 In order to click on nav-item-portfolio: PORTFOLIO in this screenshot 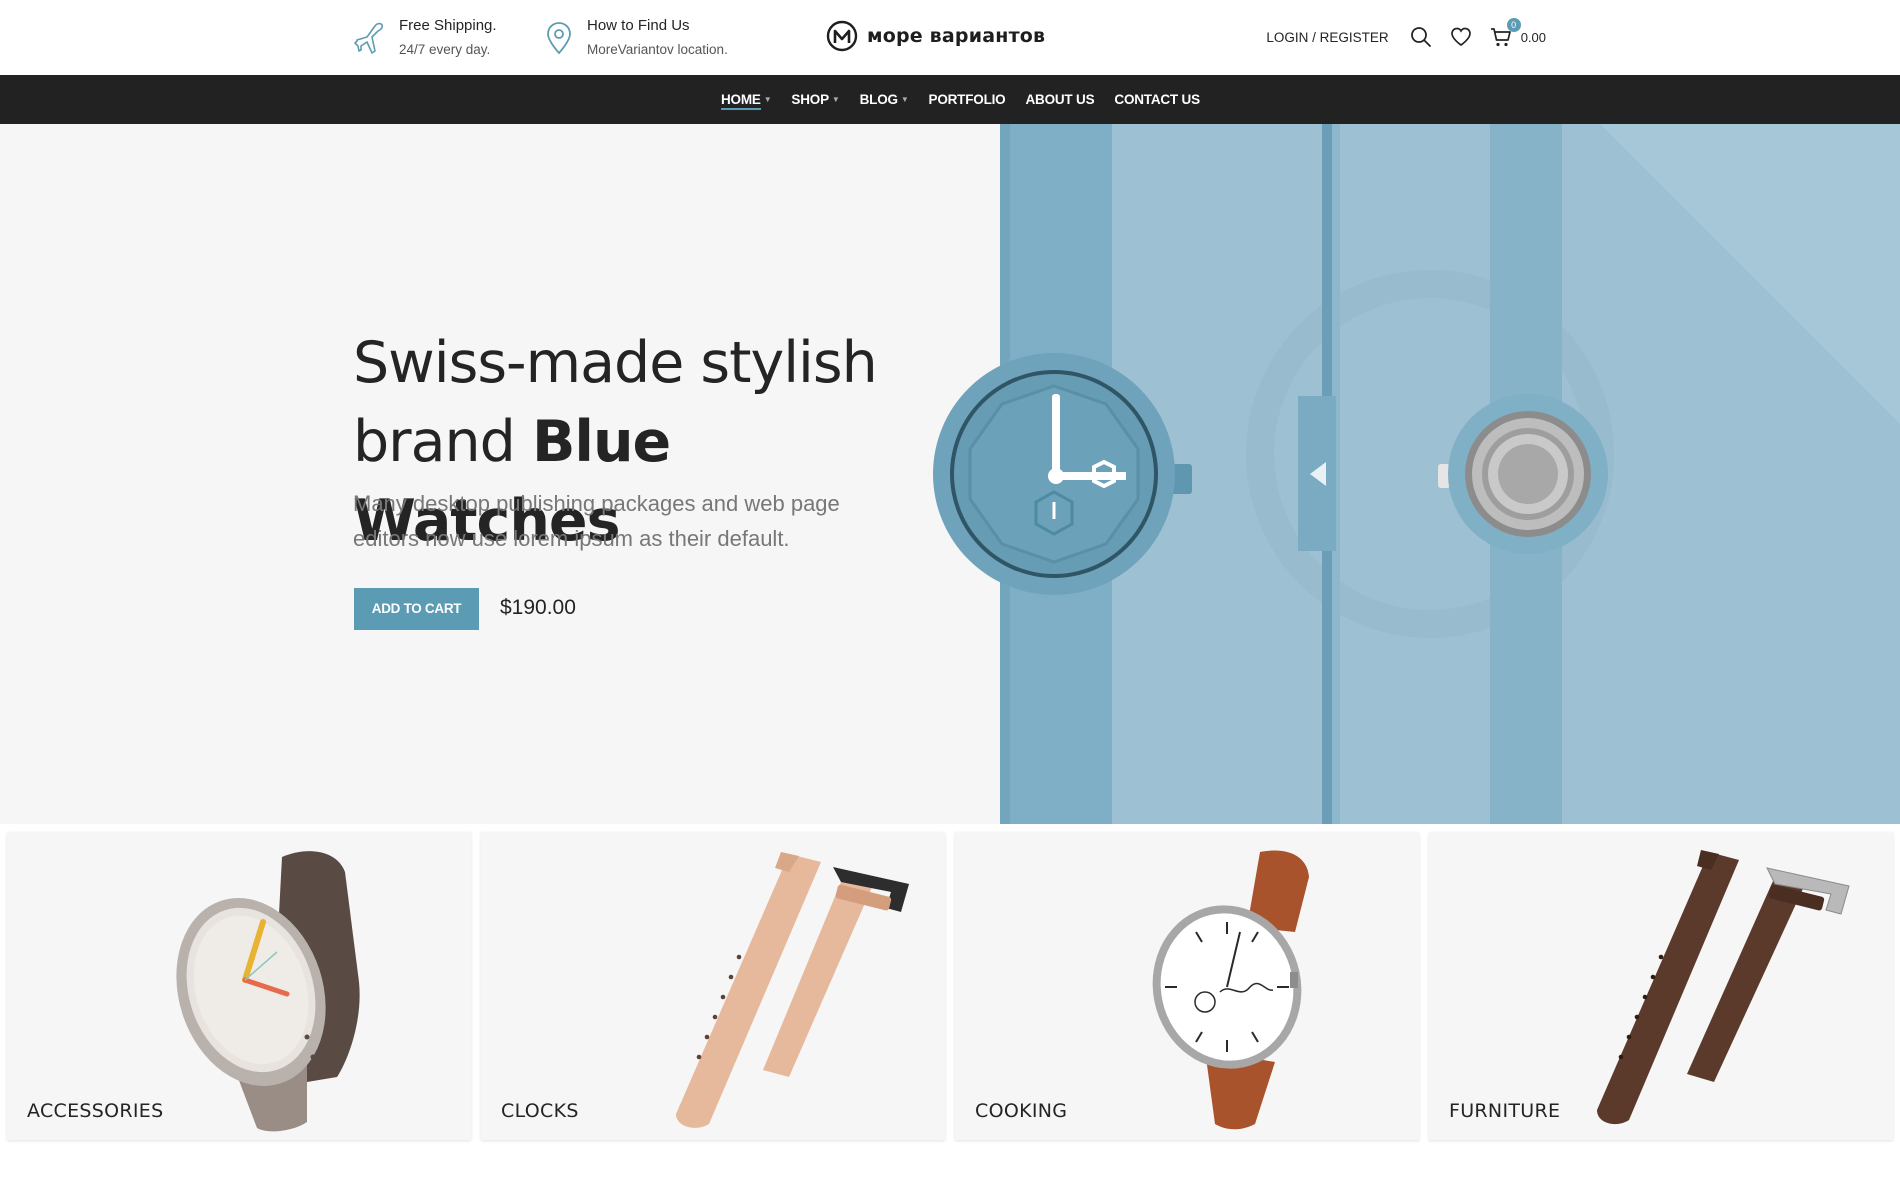, I will do `click(967, 99)`.